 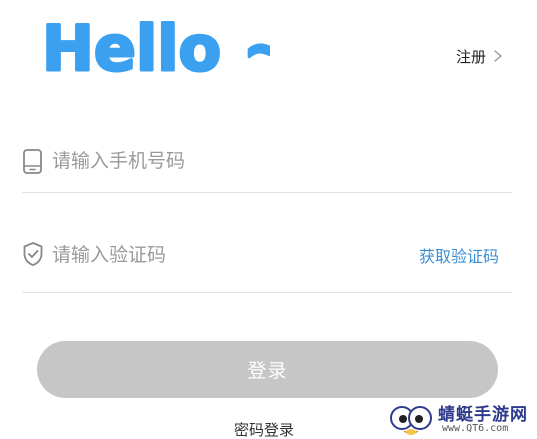 I want to click on login-button: 登录, so click(x=267, y=369).